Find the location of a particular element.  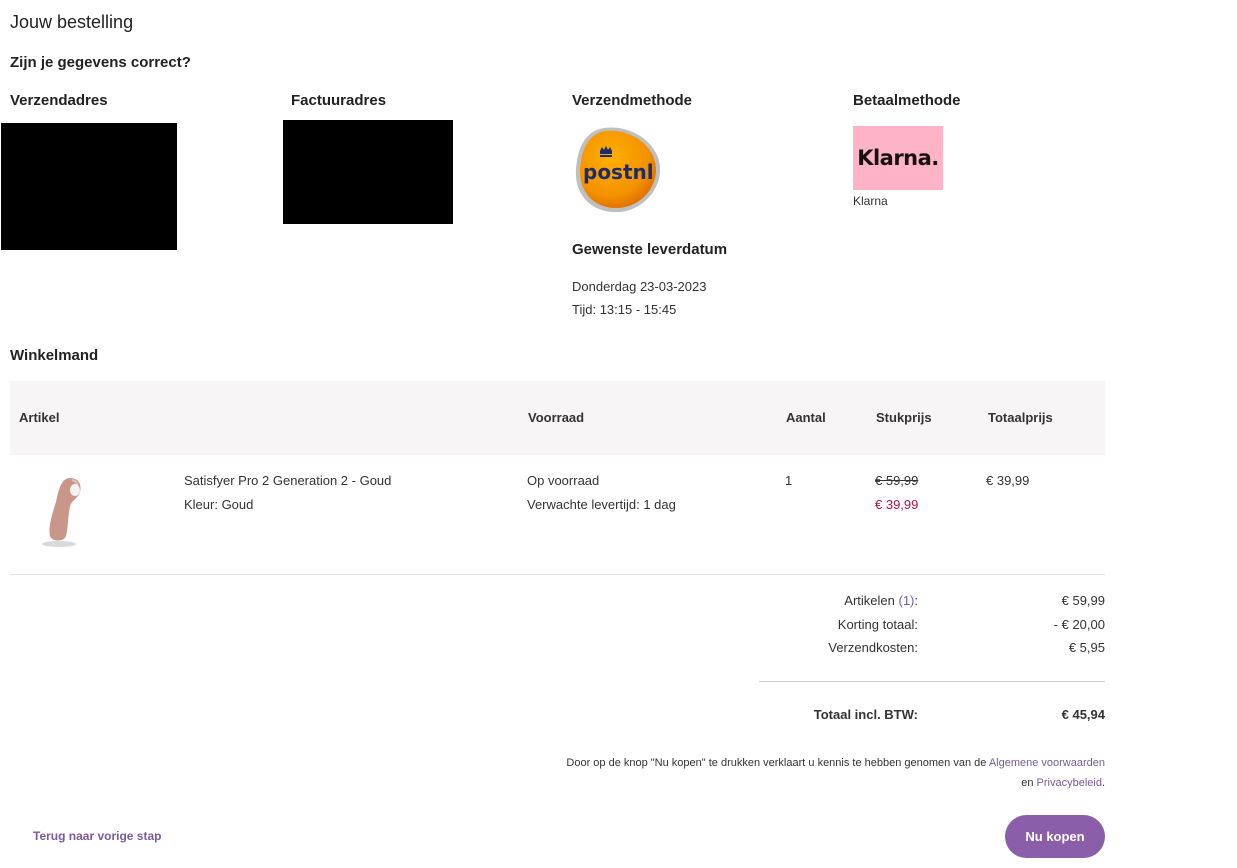

product-image-icon is located at coordinates (61, 512).